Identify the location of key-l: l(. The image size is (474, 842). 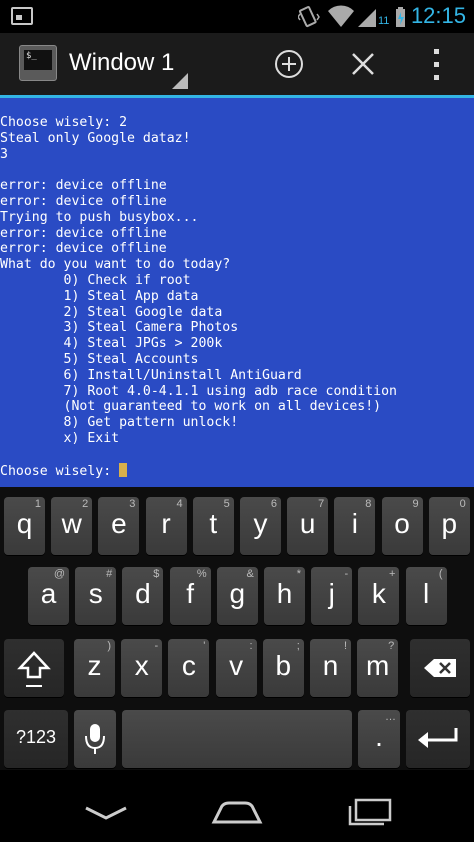
(426, 596).